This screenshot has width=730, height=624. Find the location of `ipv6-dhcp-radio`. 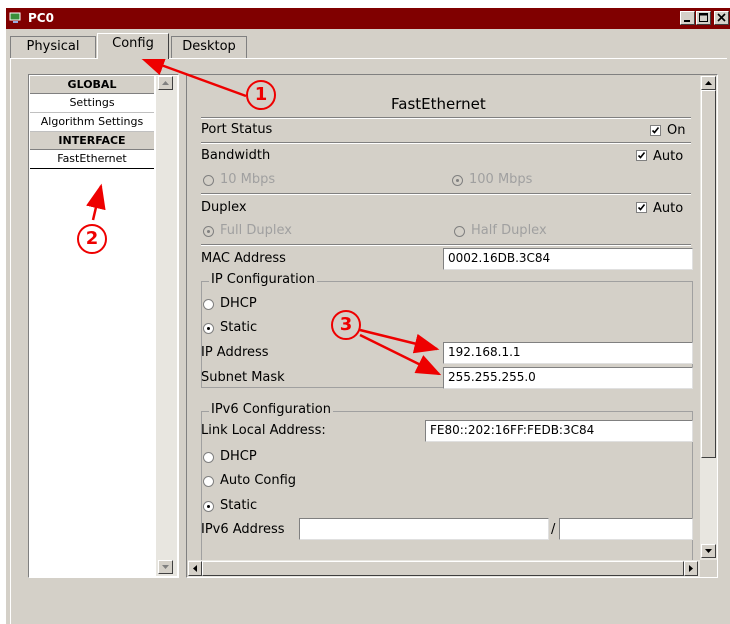

ipv6-dhcp-radio is located at coordinates (208, 457).